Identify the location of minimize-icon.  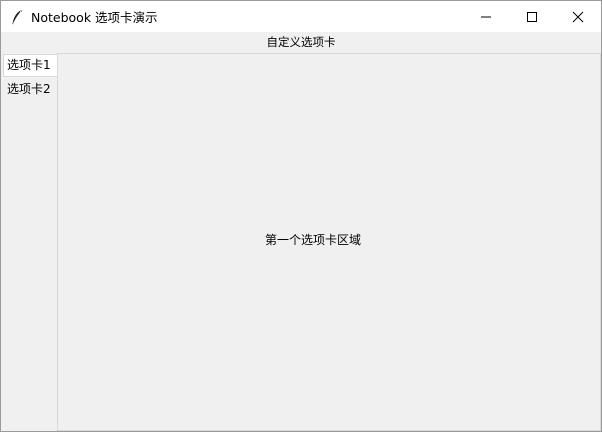
(486, 16).